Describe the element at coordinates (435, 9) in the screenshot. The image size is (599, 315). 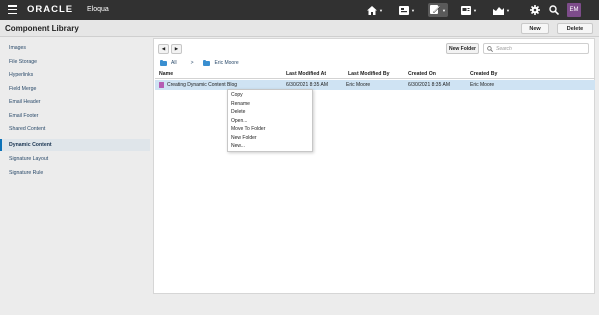
I see `components-icon` at that location.